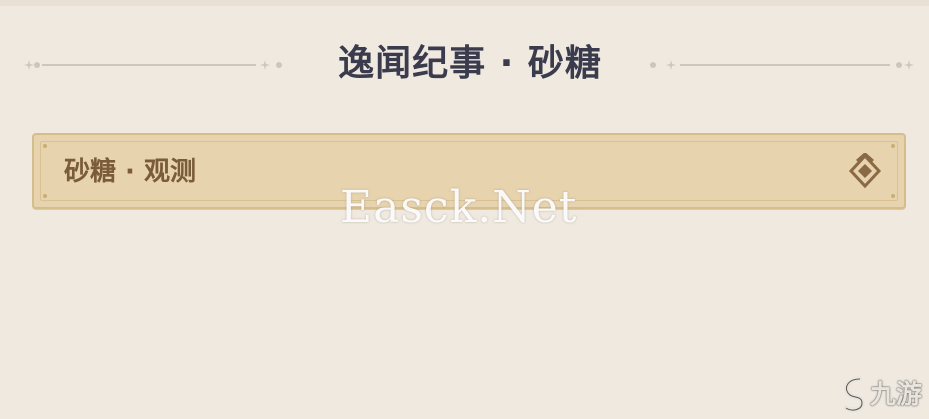 The height and width of the screenshot is (419, 929). Describe the element at coordinates (459, 207) in the screenshot. I see `watermark-text: Easck.Net` at that location.